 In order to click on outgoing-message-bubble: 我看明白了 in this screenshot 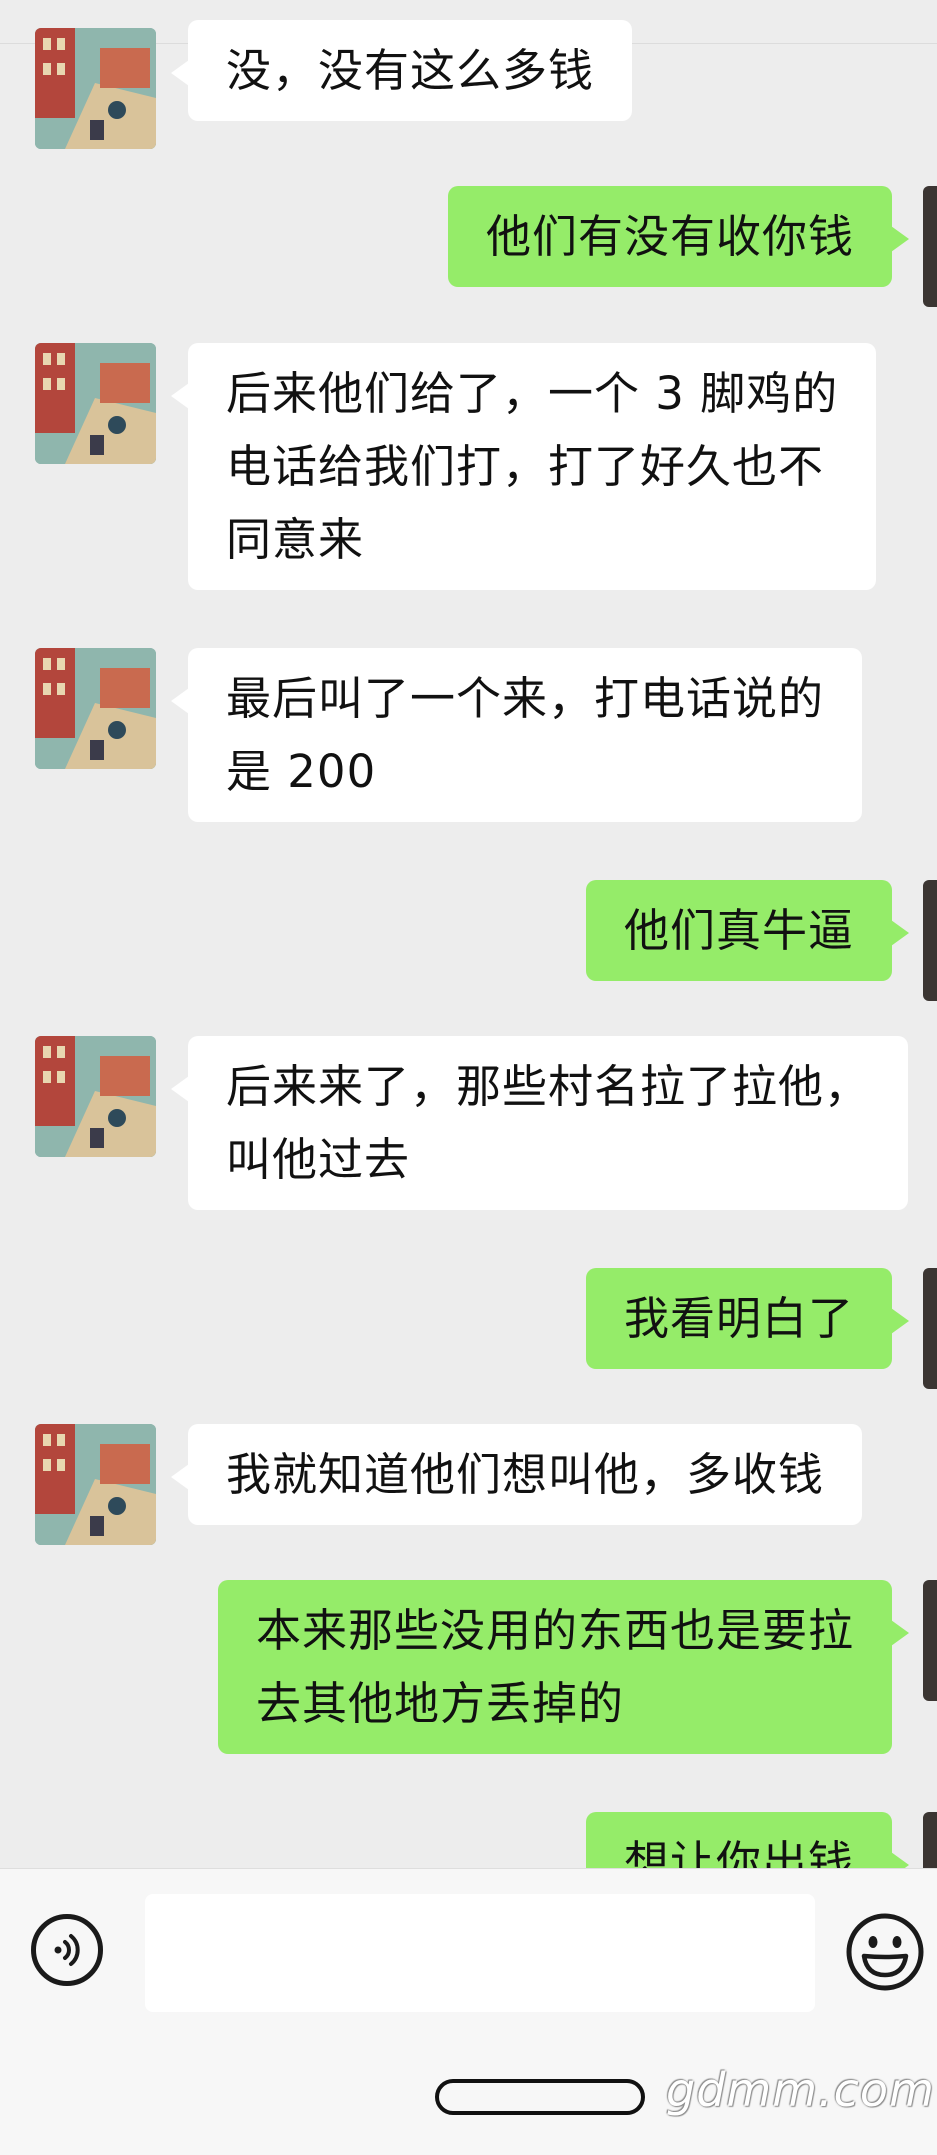, I will do `click(747, 1318)`.